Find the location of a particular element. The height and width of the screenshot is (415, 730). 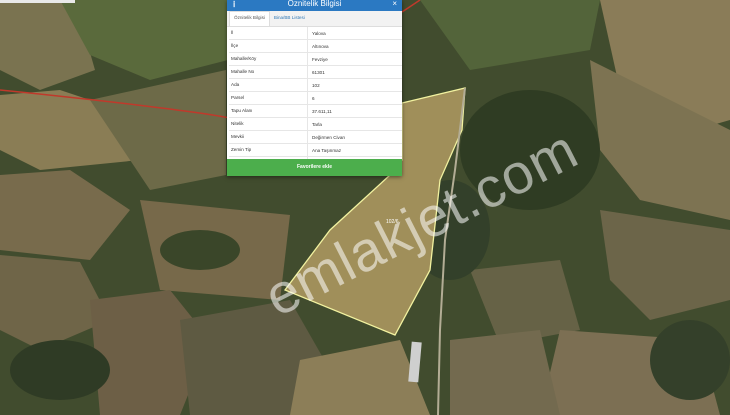

tab-attribute-info: Öznitelik Bilgisi is located at coordinates (249, 18).